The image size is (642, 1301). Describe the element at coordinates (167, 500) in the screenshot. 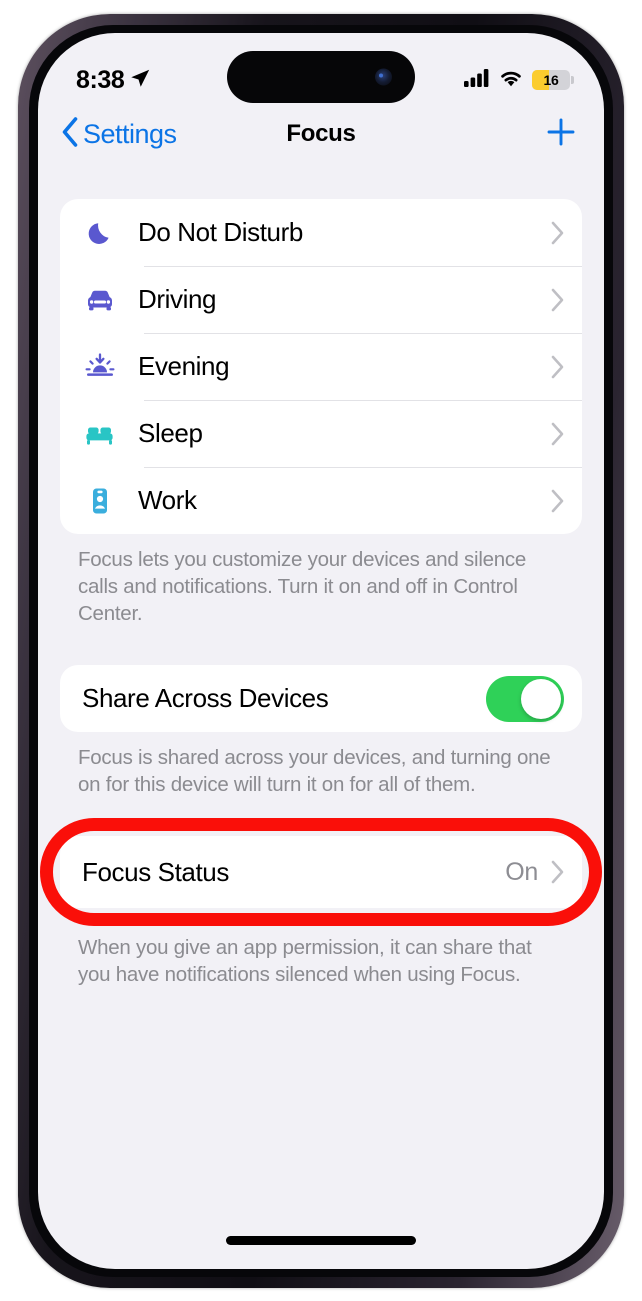

I see `focus-row-label: Work` at that location.